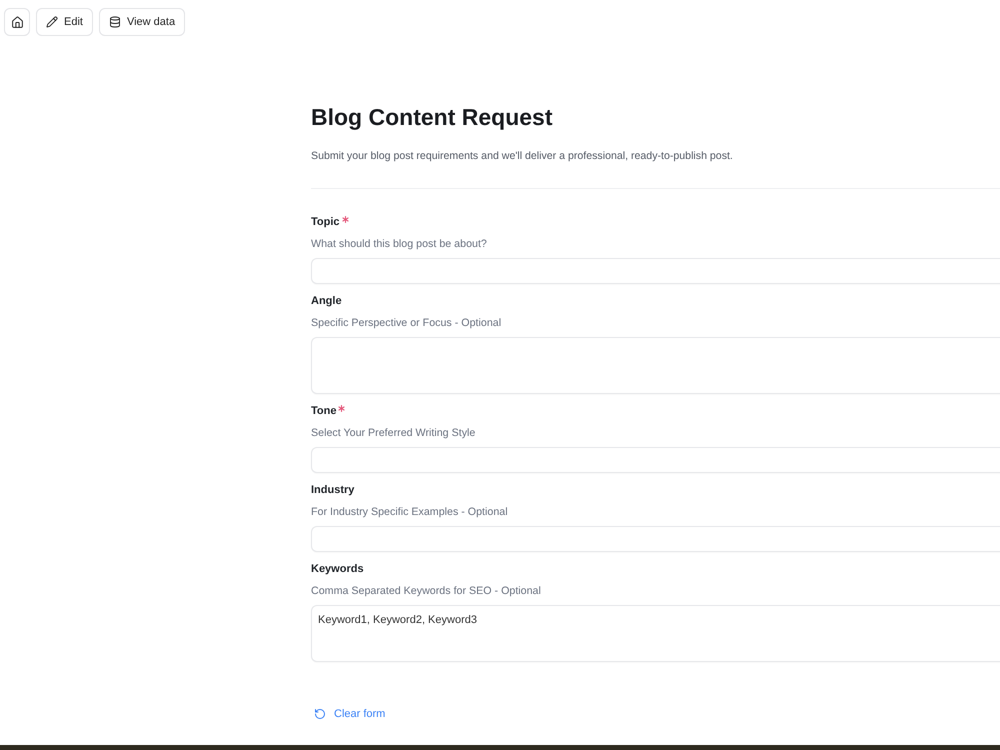 The height and width of the screenshot is (750, 1000). What do you see at coordinates (323, 411) in the screenshot?
I see `field-label: Tone` at bounding box center [323, 411].